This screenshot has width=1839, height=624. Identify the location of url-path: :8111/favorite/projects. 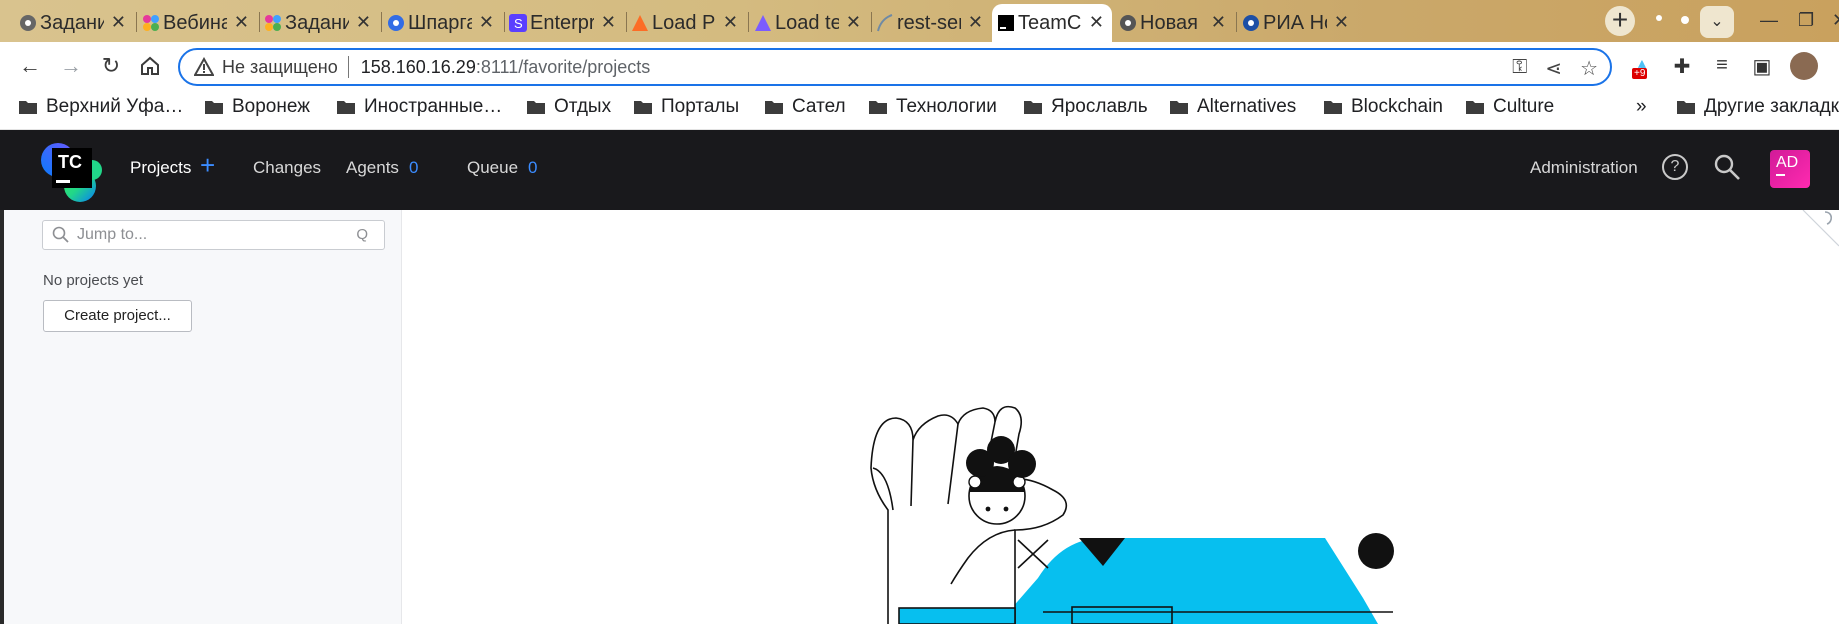
(563, 66).